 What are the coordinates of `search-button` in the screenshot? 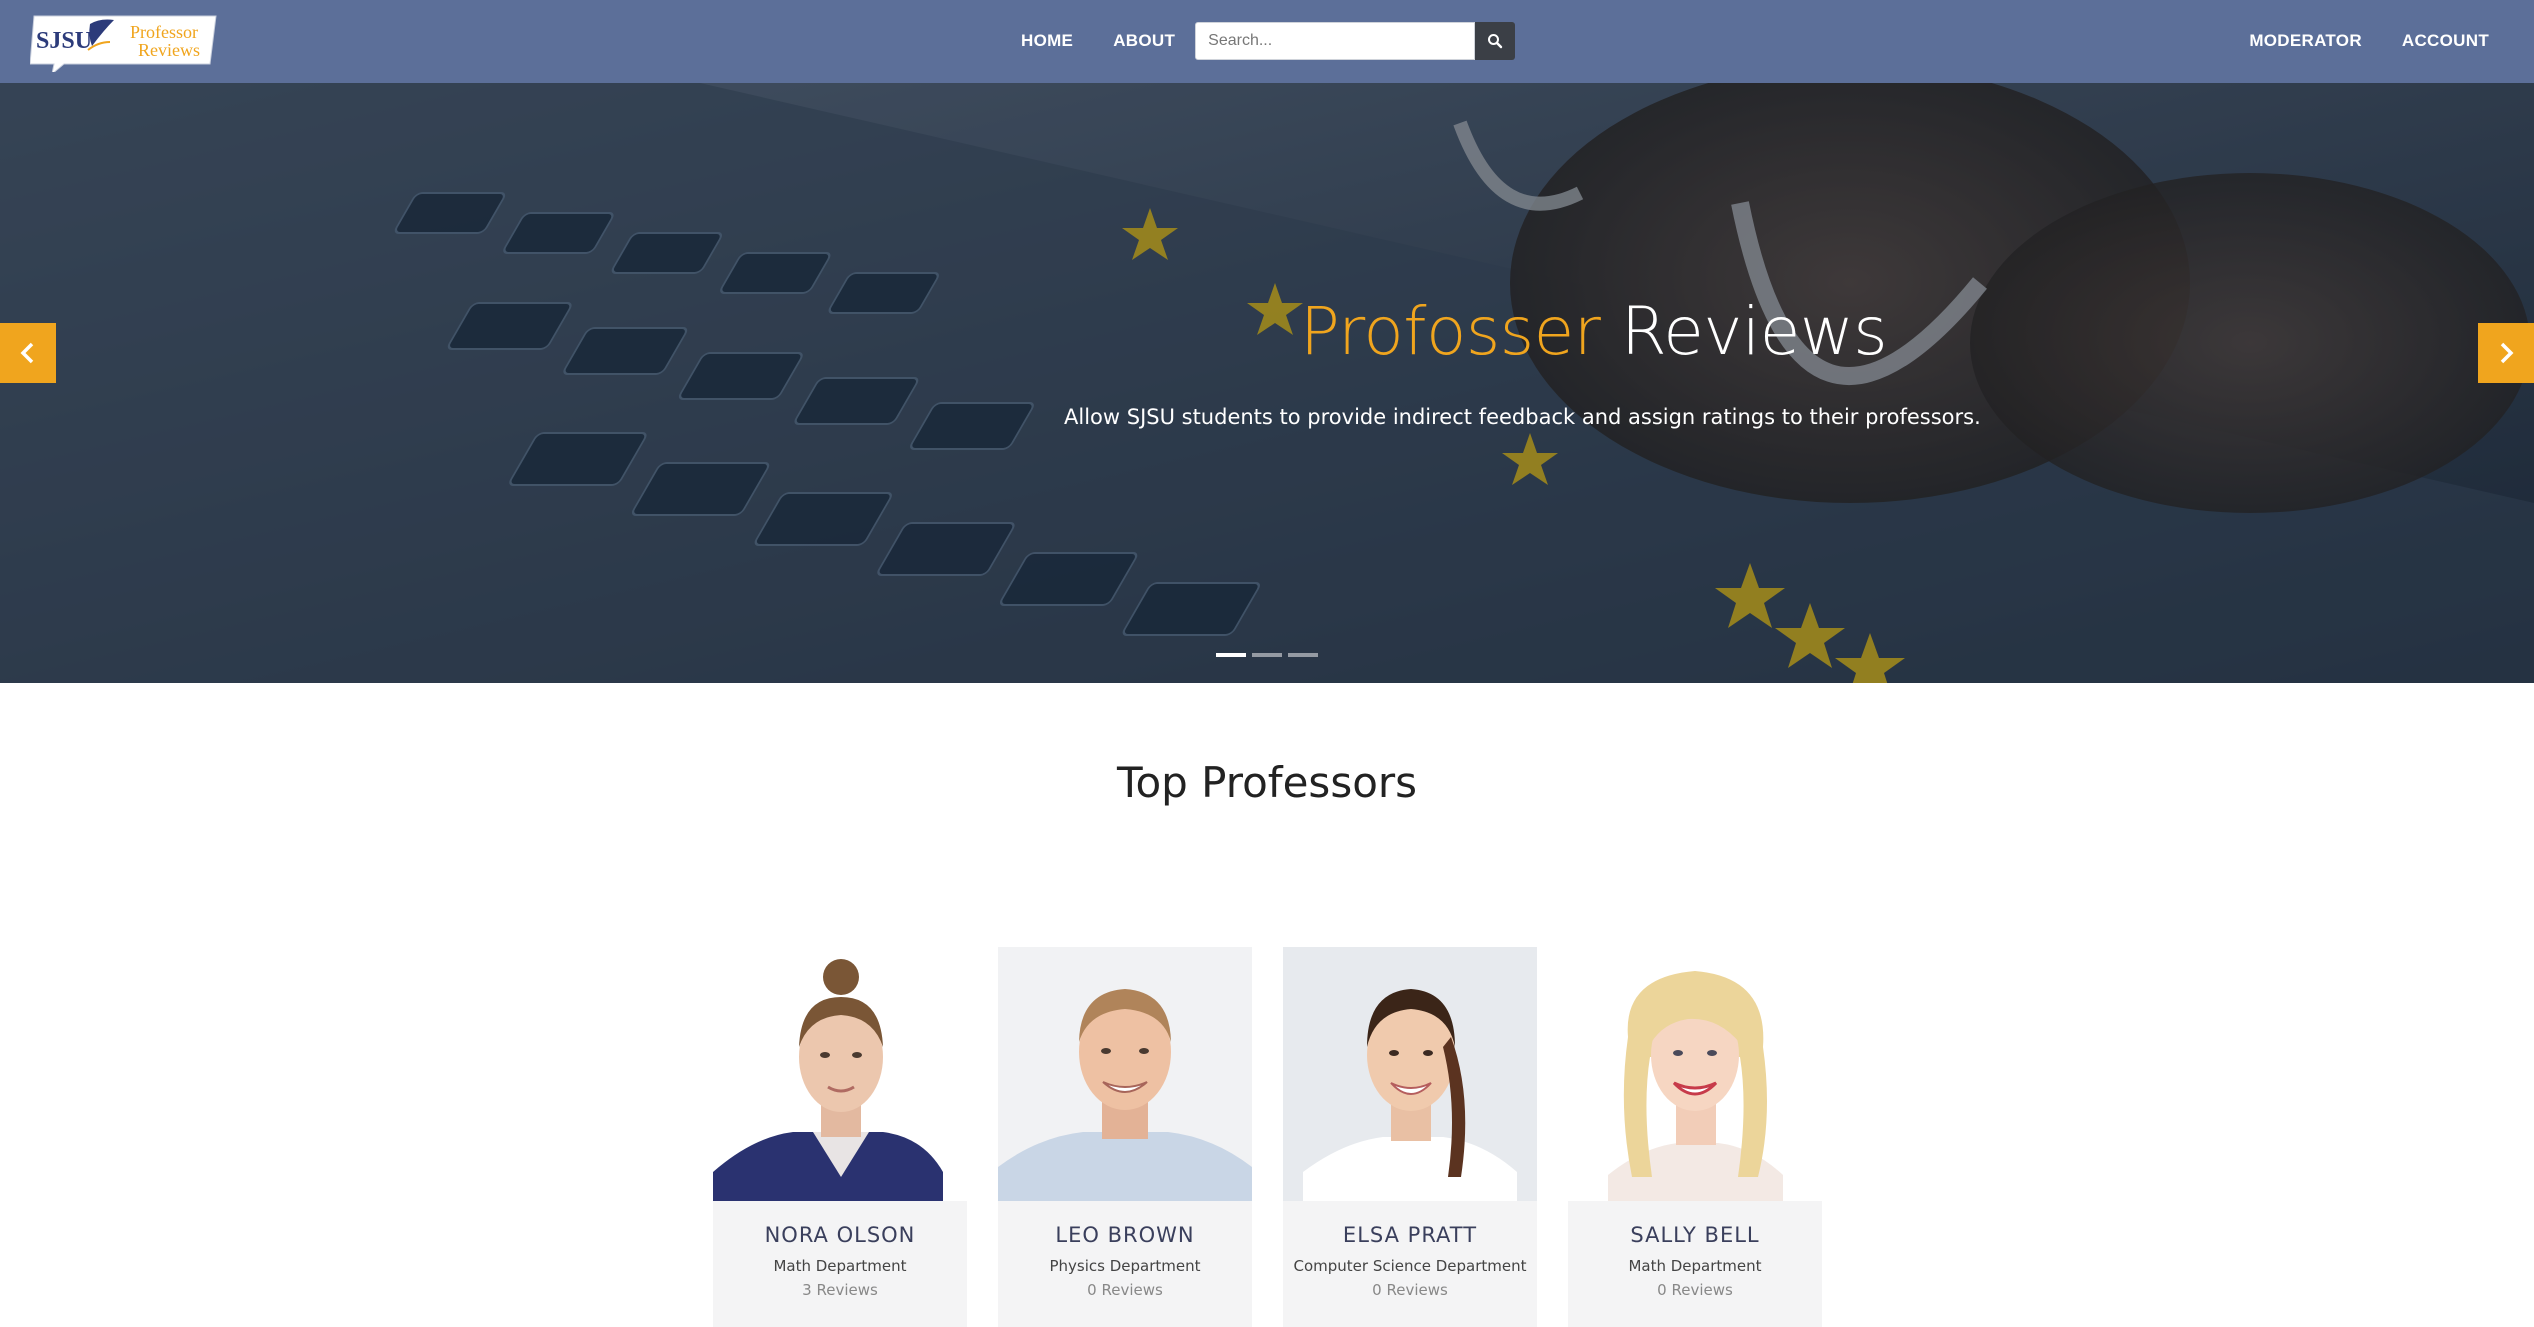 It's located at (1495, 41).